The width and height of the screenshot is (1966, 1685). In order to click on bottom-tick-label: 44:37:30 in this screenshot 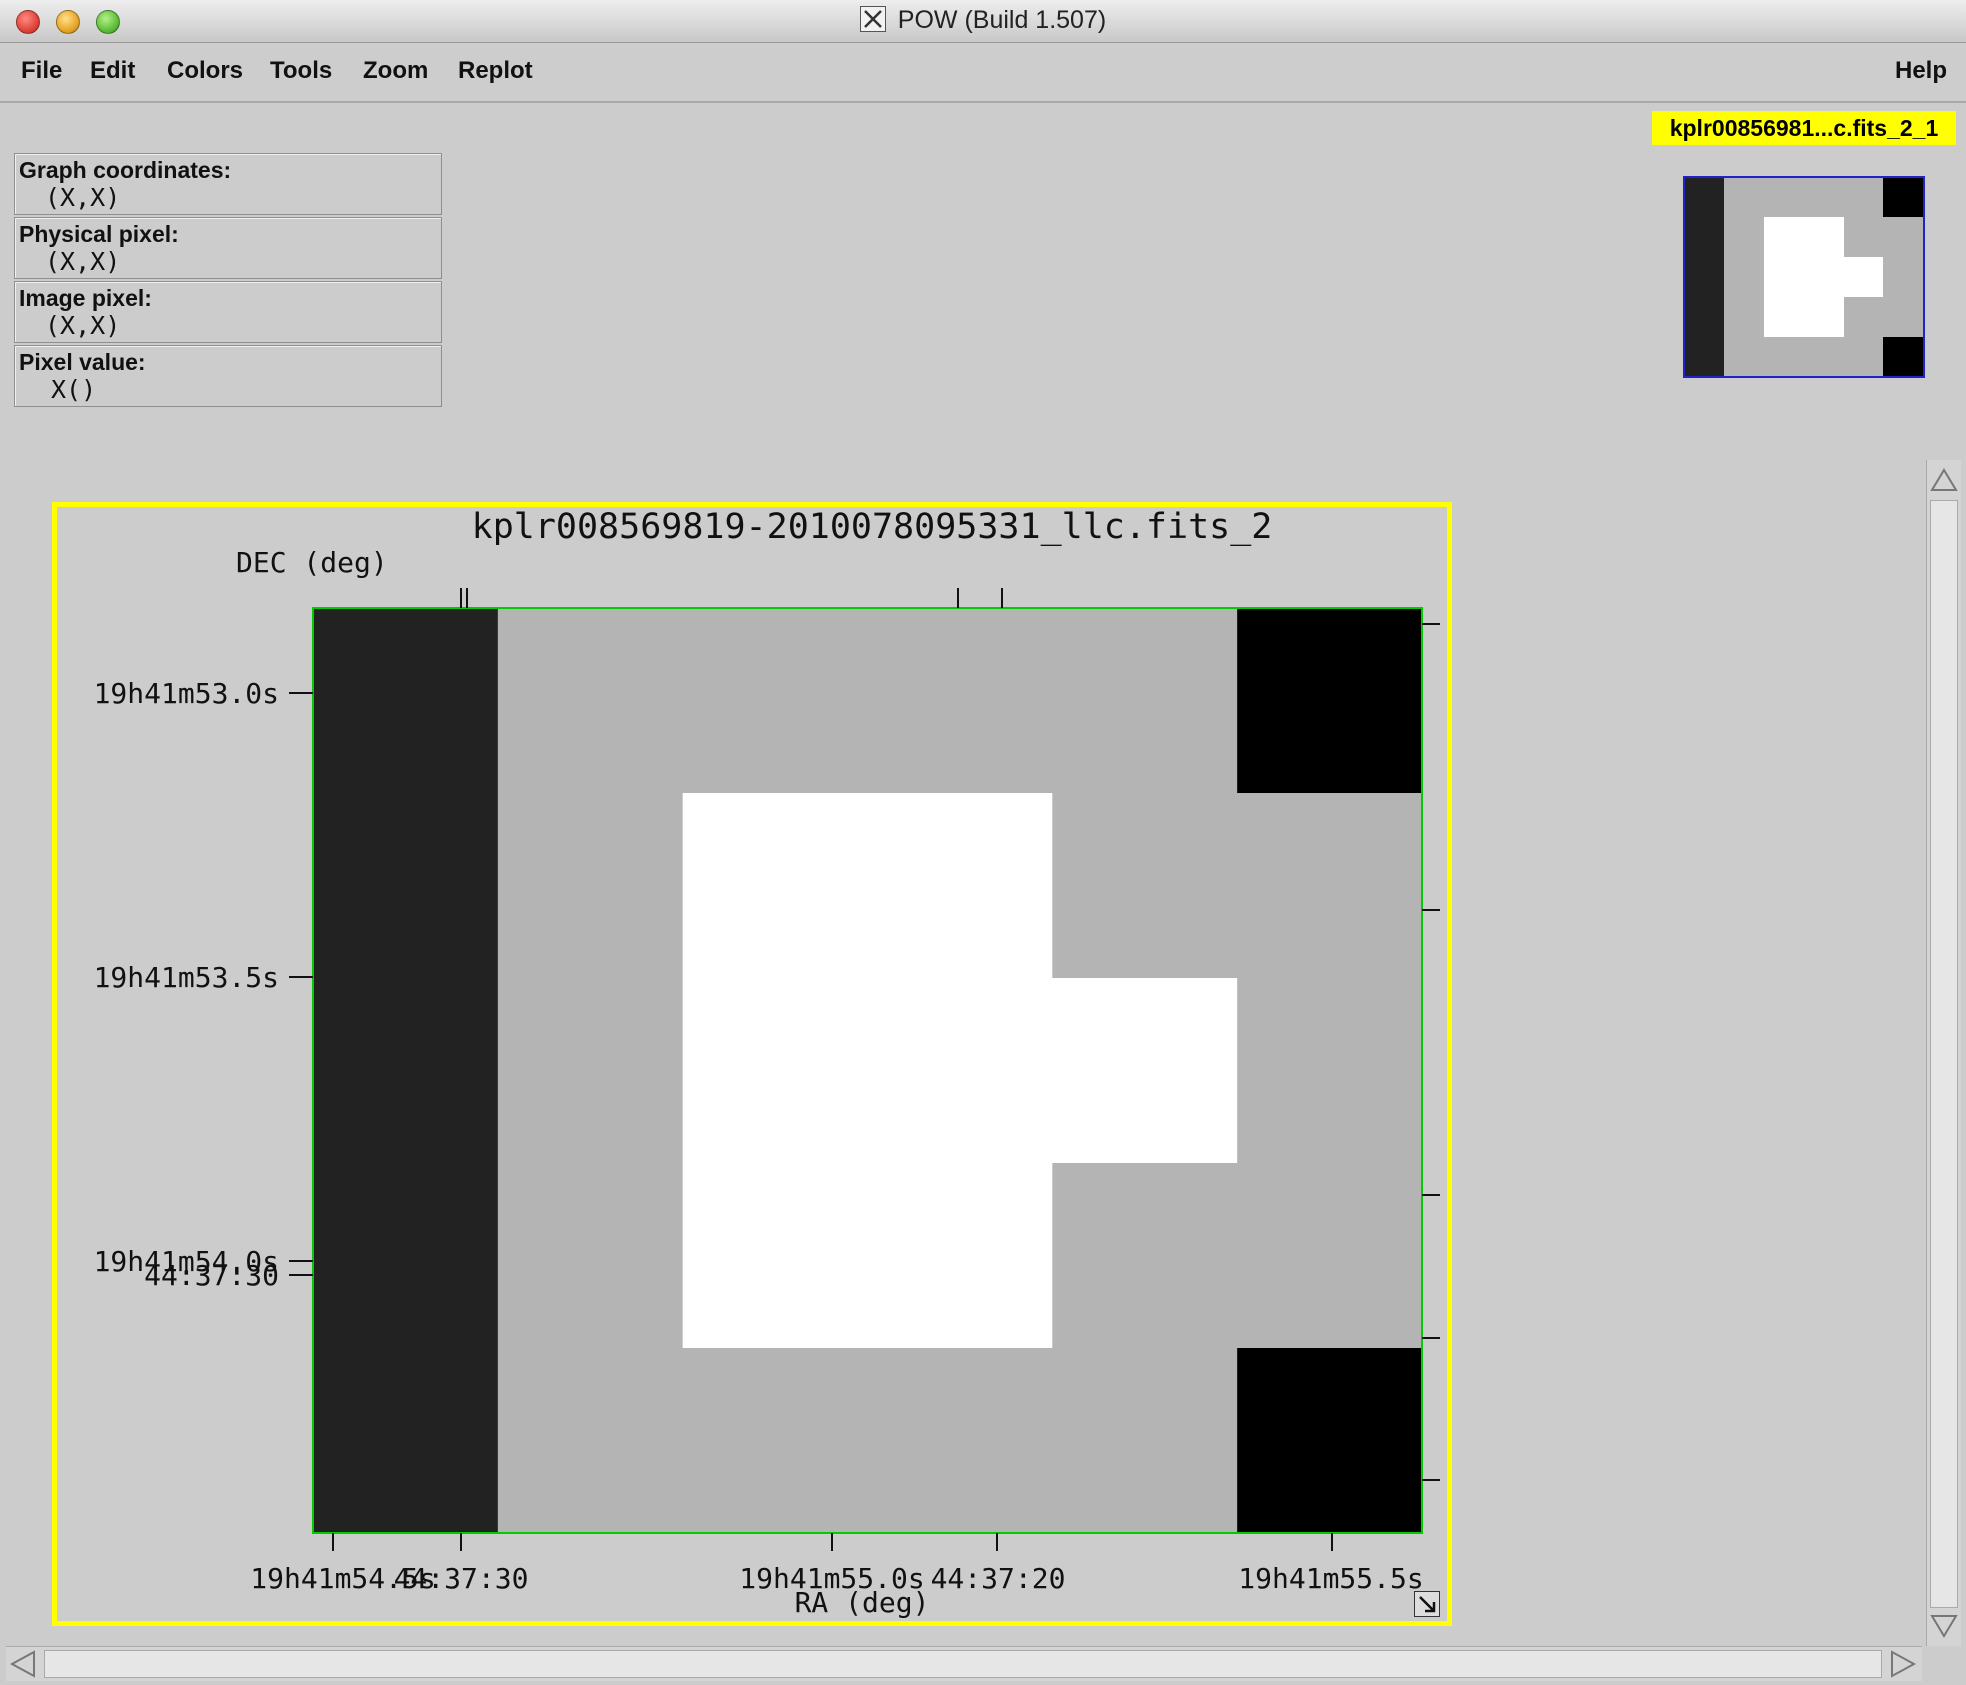, I will do `click(461, 1578)`.